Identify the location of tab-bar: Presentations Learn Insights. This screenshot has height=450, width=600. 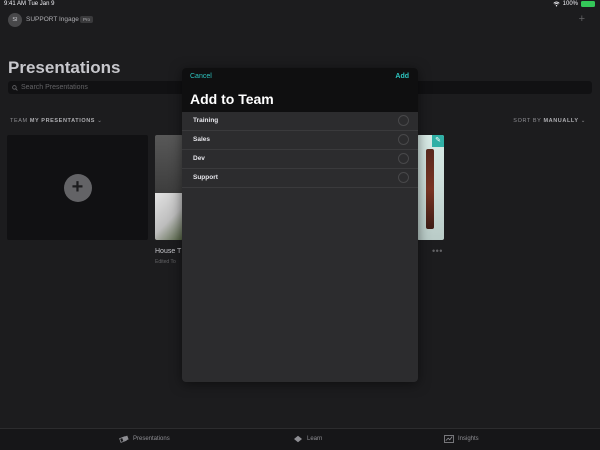
(300, 439).